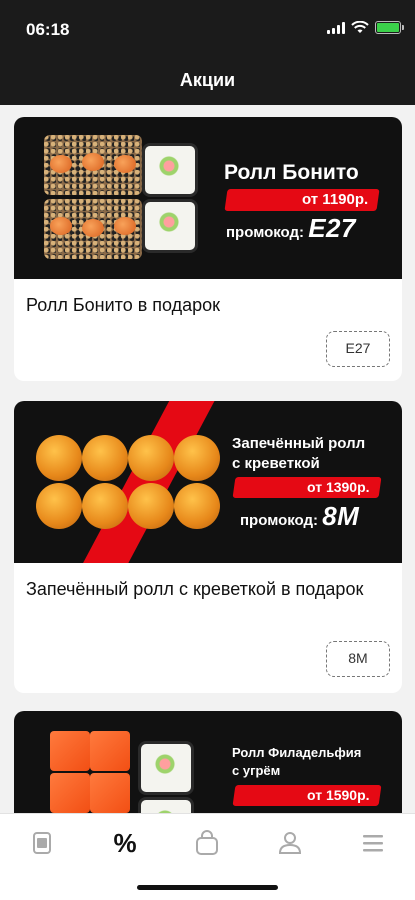 Image resolution: width=415 pixels, height=900 pixels. I want to click on promo-code-chip: 8M, so click(358, 659).